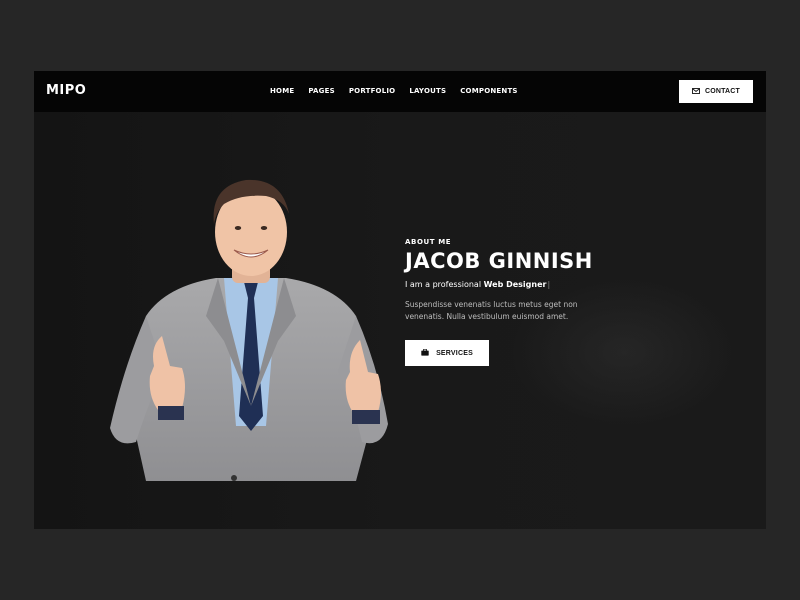  I want to click on contact-label: CONTACT, so click(722, 91).